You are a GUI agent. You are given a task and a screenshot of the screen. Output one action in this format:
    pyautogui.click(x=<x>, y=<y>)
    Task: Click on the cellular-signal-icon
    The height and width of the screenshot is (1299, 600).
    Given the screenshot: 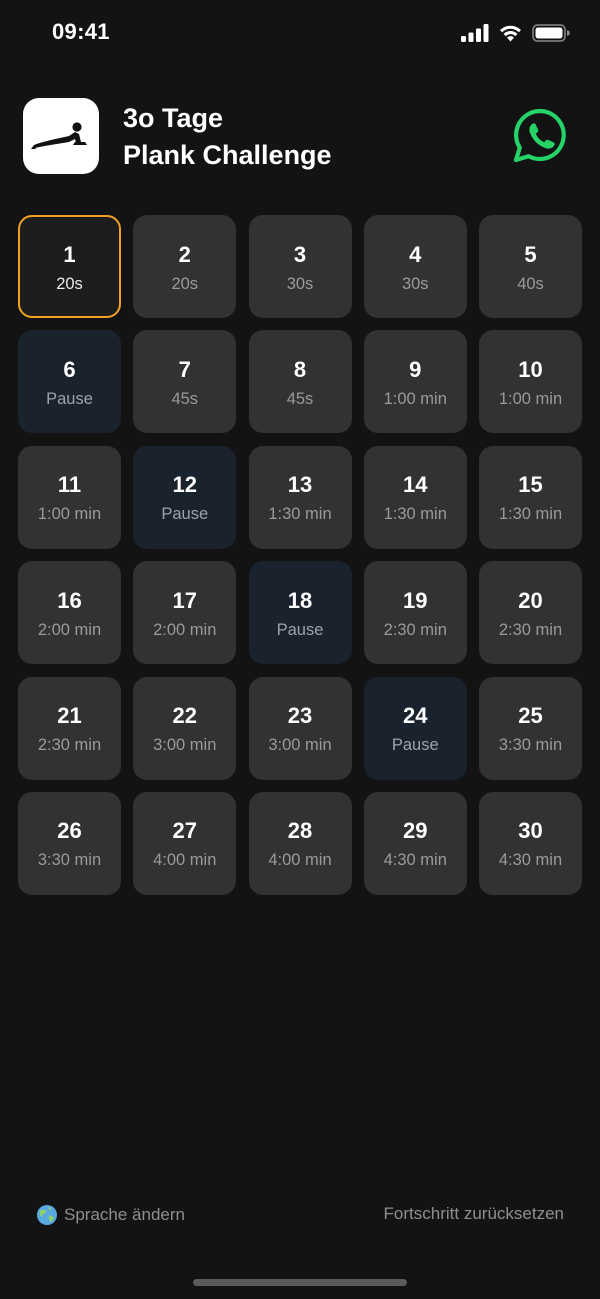 What is the action you would take?
    pyautogui.click(x=475, y=33)
    